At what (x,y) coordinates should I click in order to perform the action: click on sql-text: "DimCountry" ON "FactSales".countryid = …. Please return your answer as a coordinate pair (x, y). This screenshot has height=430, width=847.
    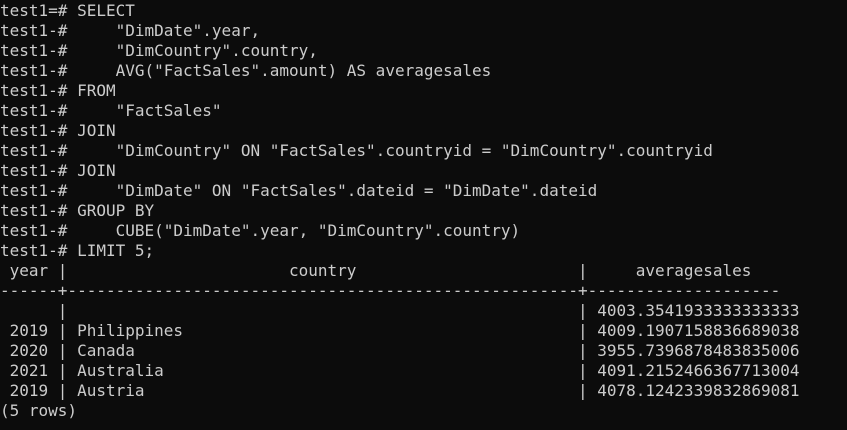
    Looking at the image, I should click on (395, 150).